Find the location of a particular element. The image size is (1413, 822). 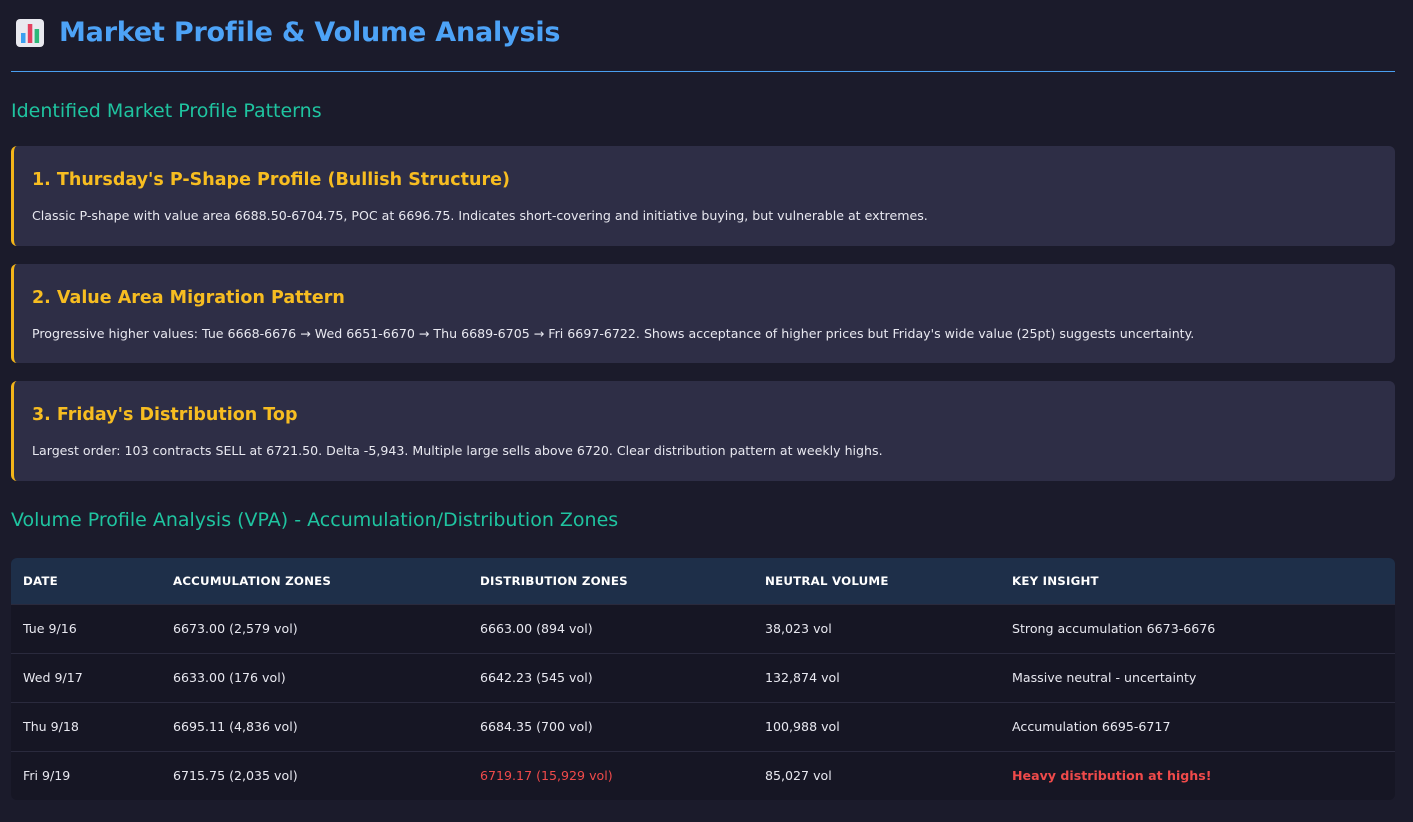

card-title: 3. Friday's Distribution Top is located at coordinates (165, 415).